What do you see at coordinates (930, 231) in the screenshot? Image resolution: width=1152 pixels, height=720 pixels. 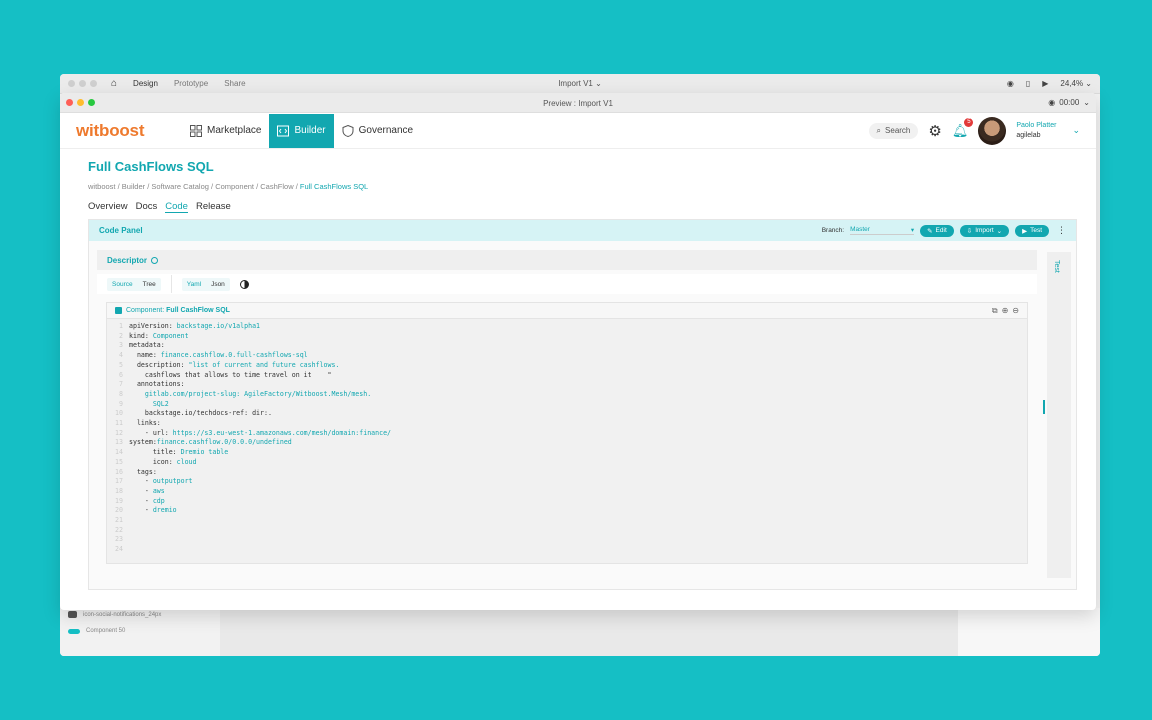 I see `pencil-icon: ✎` at bounding box center [930, 231].